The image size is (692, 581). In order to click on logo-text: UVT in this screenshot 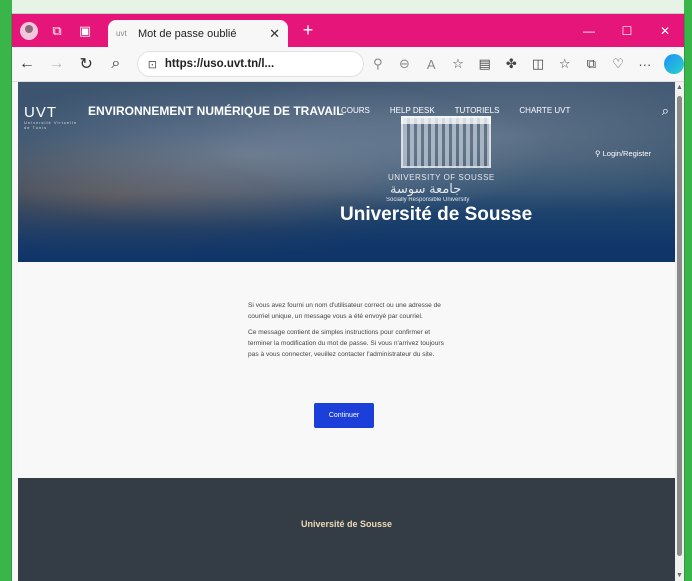, I will do `click(40, 112)`.